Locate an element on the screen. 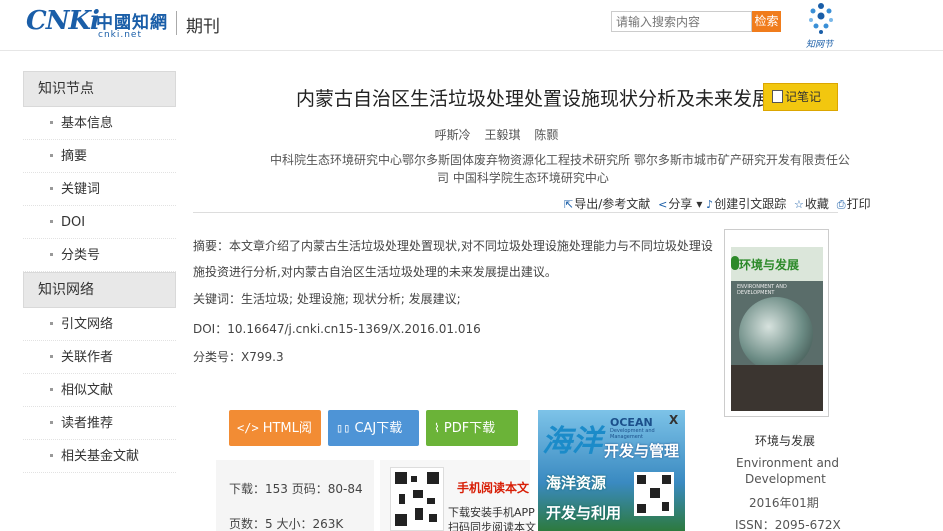 The width and height of the screenshot is (943, 531). ad-line-1: 海洋资源 is located at coordinates (576, 483).